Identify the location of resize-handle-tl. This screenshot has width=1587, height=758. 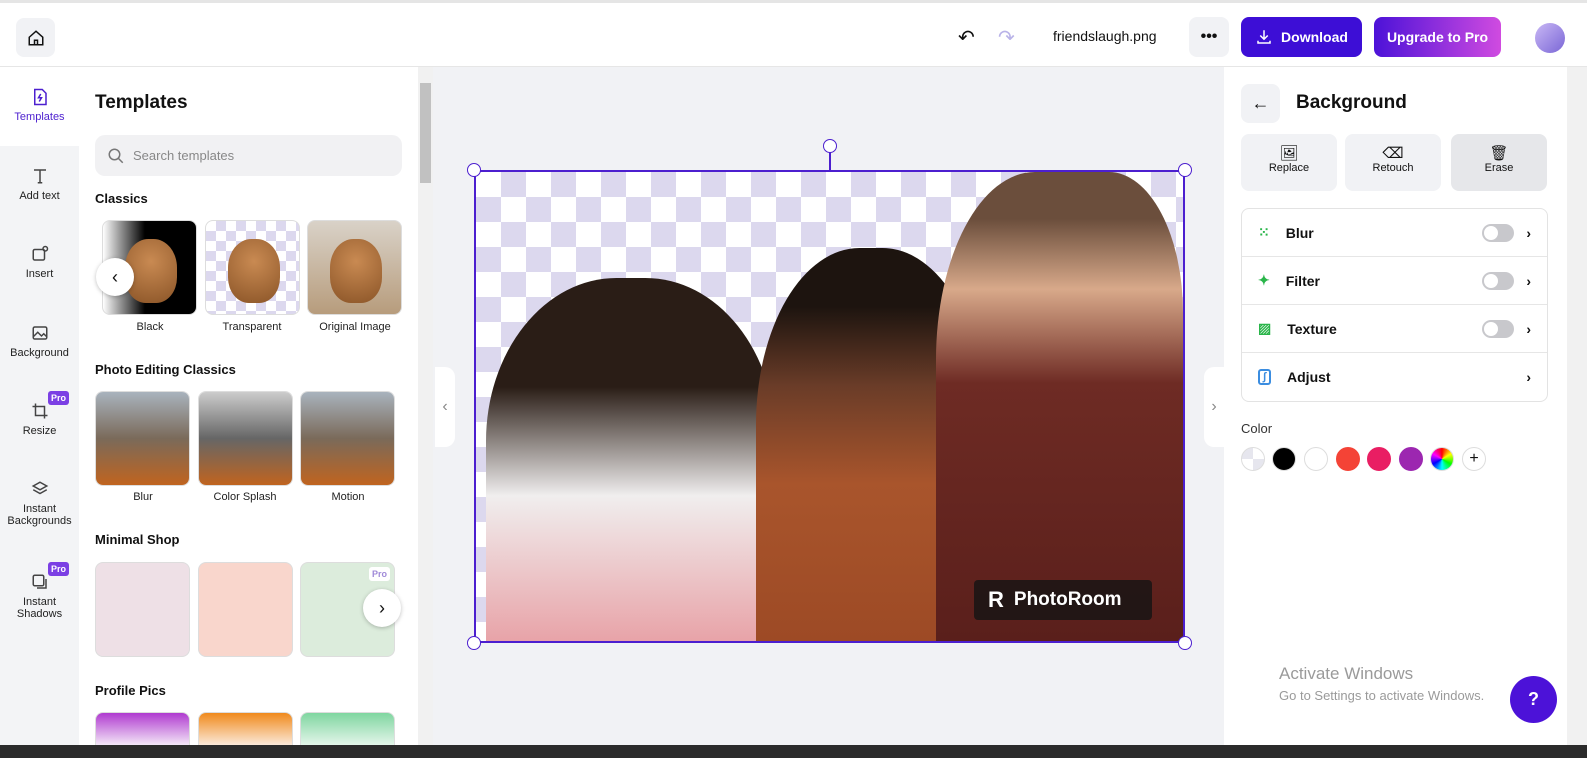
(474, 170).